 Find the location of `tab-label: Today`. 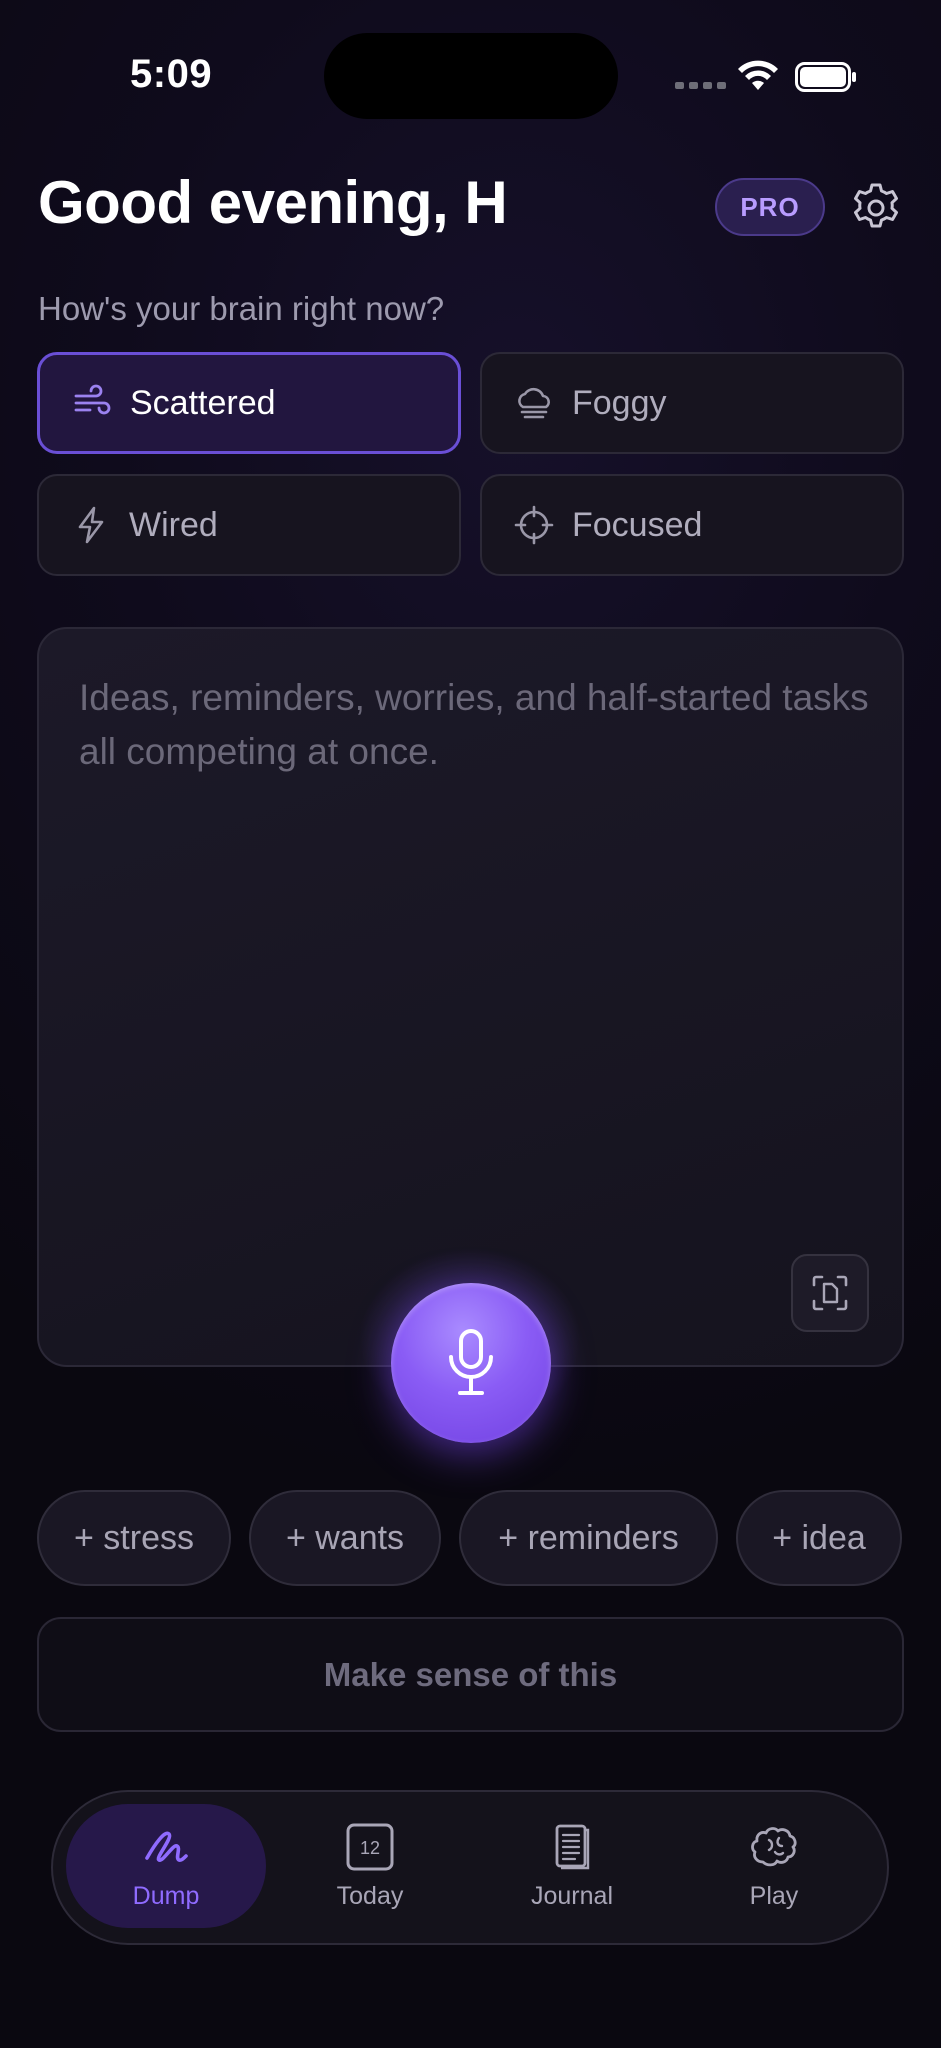

tab-label: Today is located at coordinates (370, 1895).